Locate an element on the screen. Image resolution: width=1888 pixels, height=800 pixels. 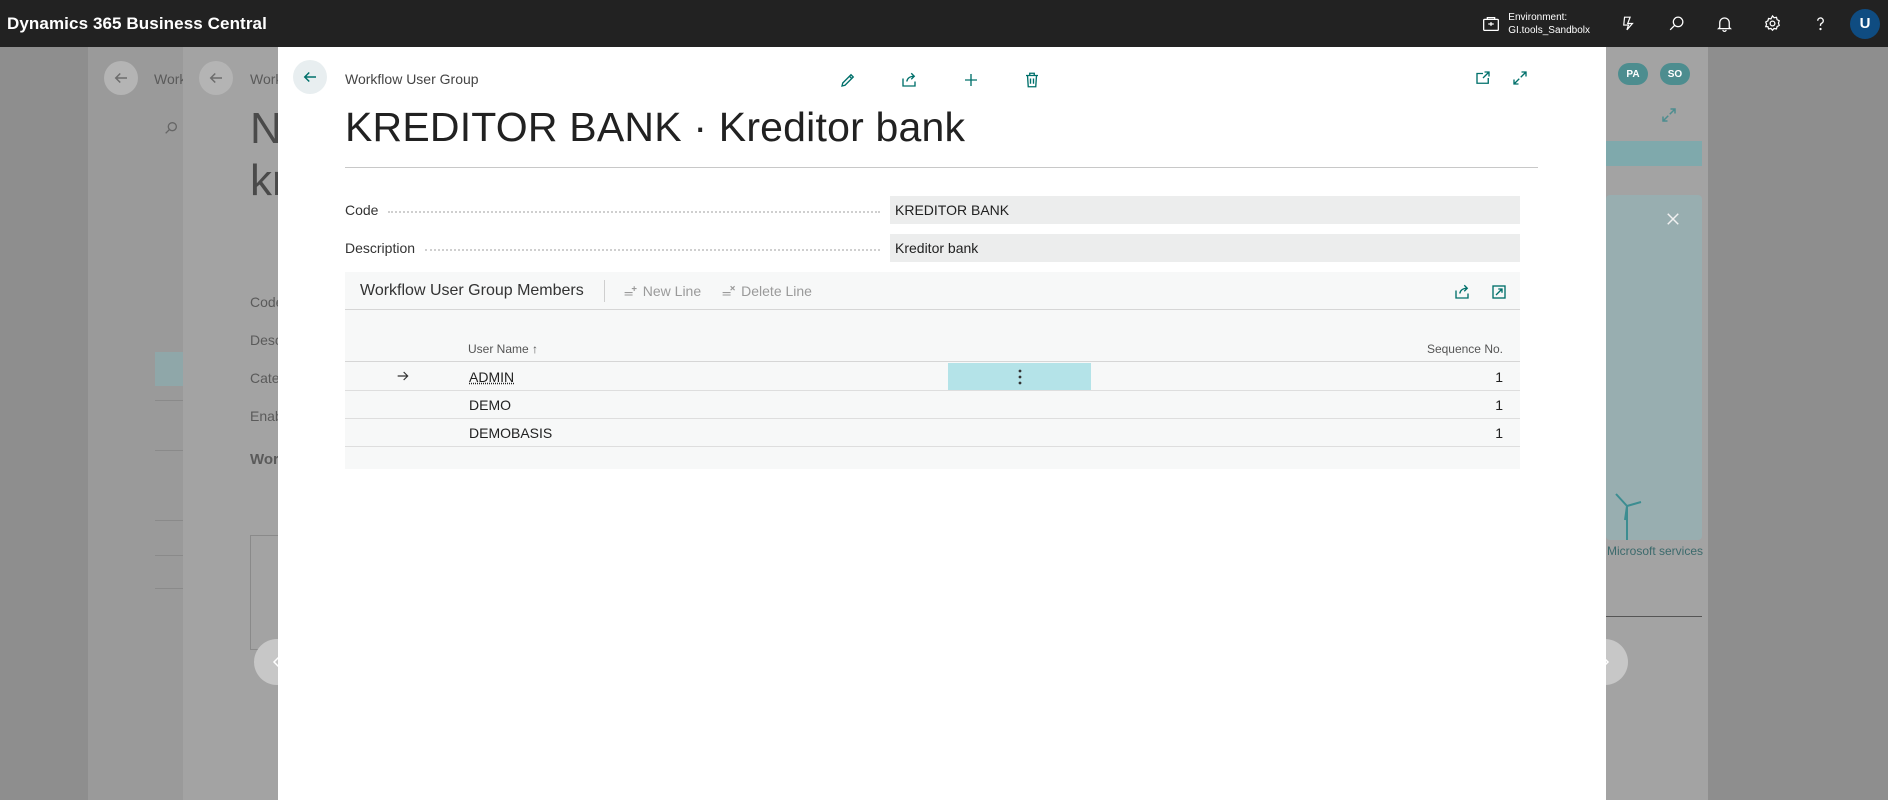
notifications-button is located at coordinates (1724, 23).